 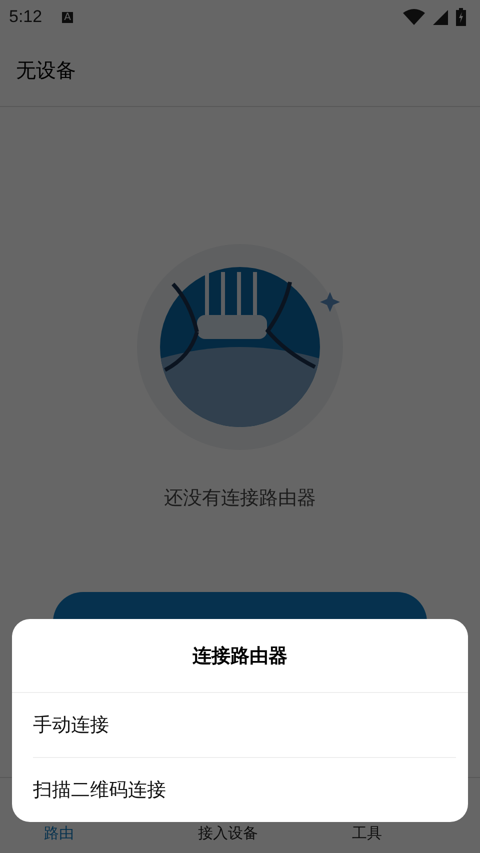 I want to click on page-title: 无设备, so click(x=46, y=70).